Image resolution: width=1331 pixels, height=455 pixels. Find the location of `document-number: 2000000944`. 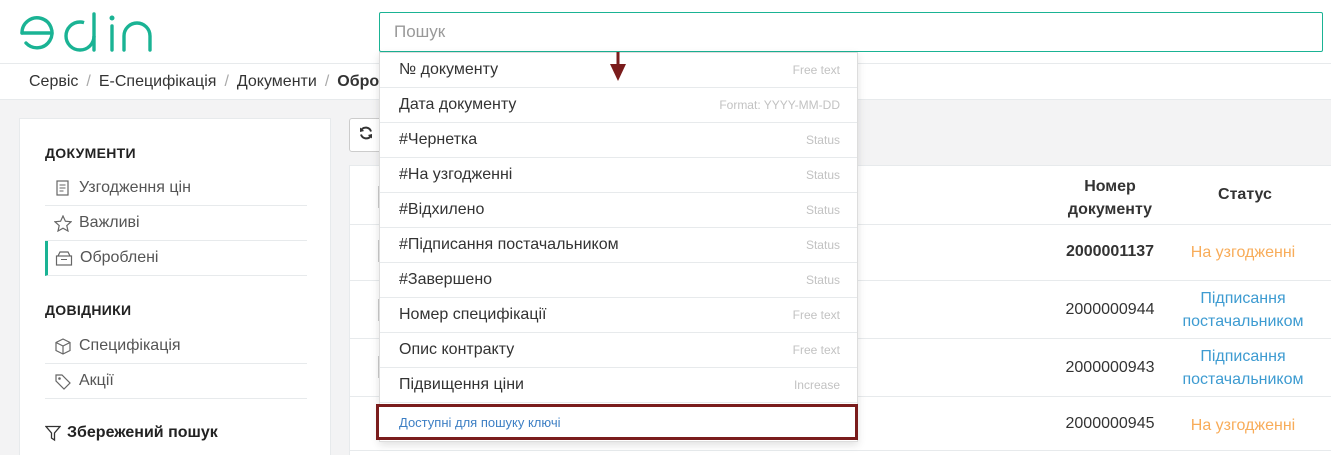

document-number: 2000000944 is located at coordinates (1110, 309).